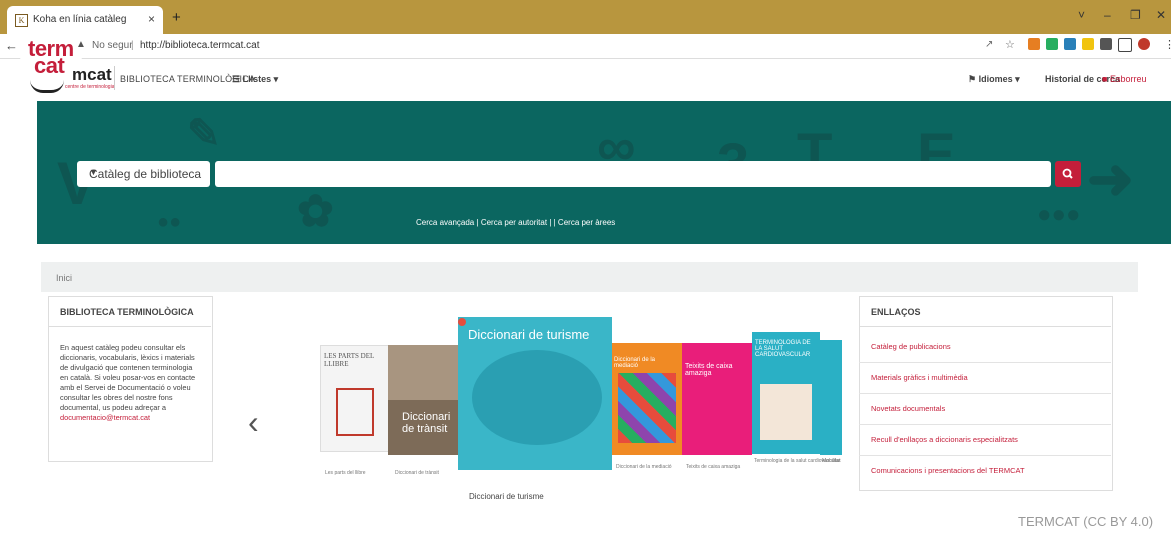  I want to click on search-button, so click(1068, 174).